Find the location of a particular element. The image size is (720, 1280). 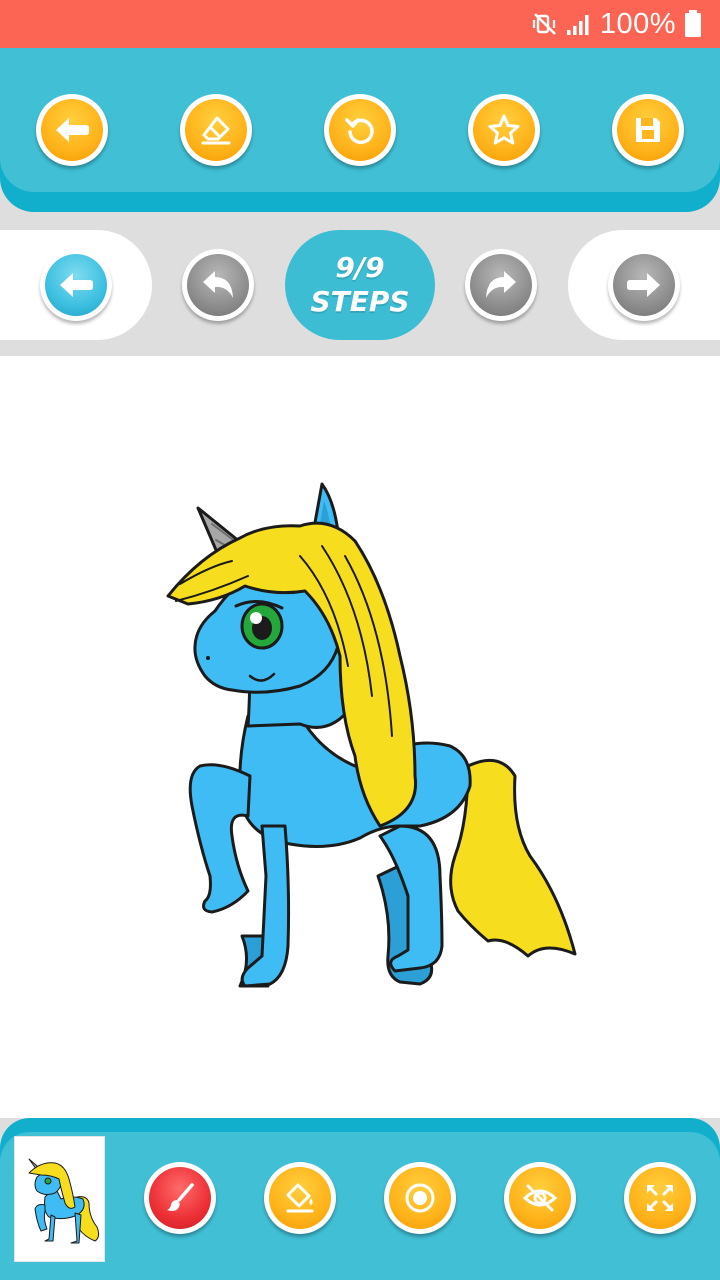

paint-bucket-icon is located at coordinates (300, 1198).